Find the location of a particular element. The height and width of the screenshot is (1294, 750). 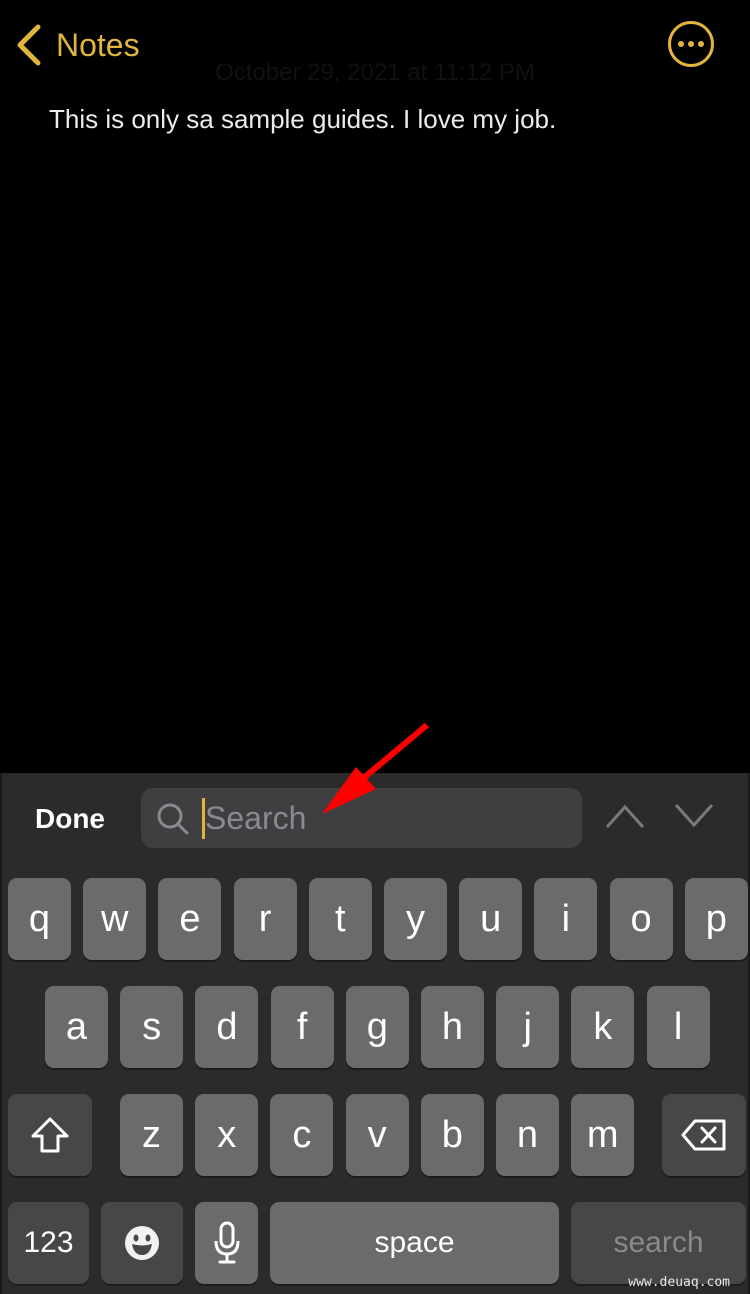

key-n: n is located at coordinates (527, 1135).